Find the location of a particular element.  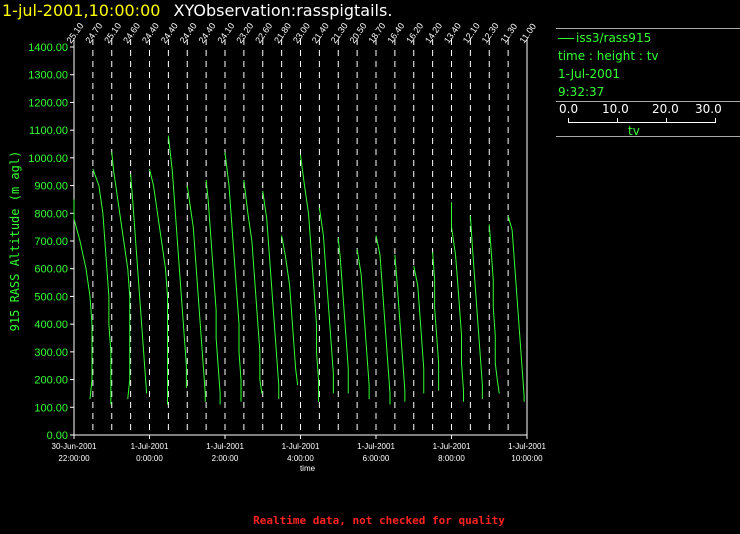

x-tick-time-label: 10:00:00 is located at coordinates (527, 458).